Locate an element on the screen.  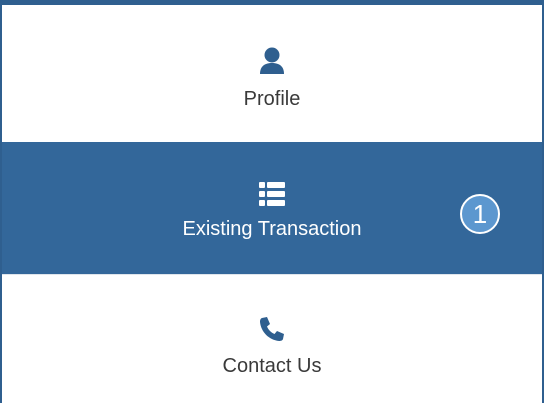
step-number-badge: 1 is located at coordinates (480, 214).